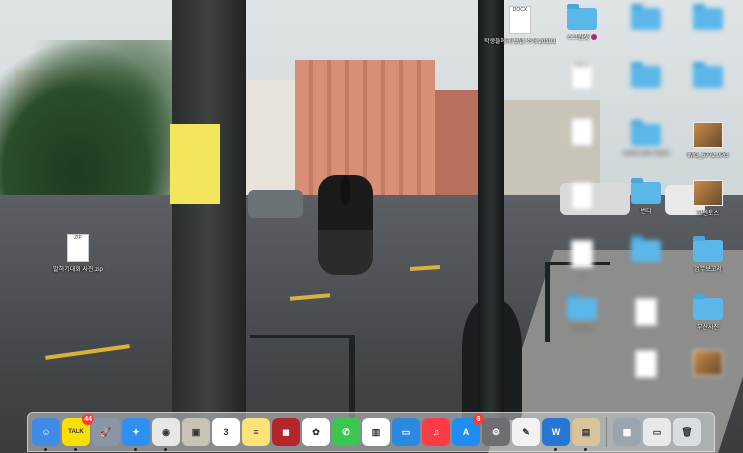 Image resolution: width=743 pixels, height=453 pixels. I want to click on desktop-icon-label: 모멘토스, so click(708, 214).